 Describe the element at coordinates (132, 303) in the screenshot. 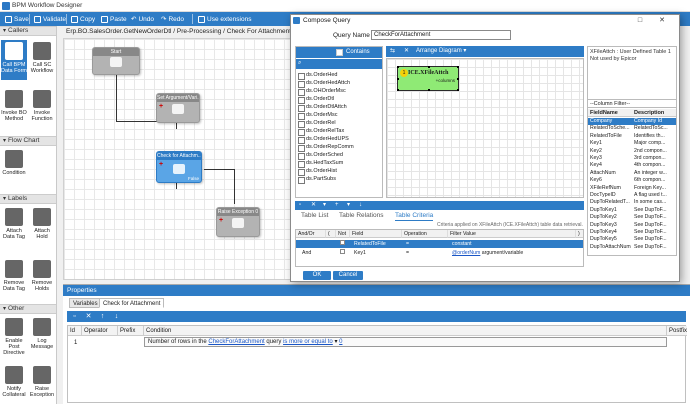

I see `tab-check-for-attachment: Check for Attachment` at that location.